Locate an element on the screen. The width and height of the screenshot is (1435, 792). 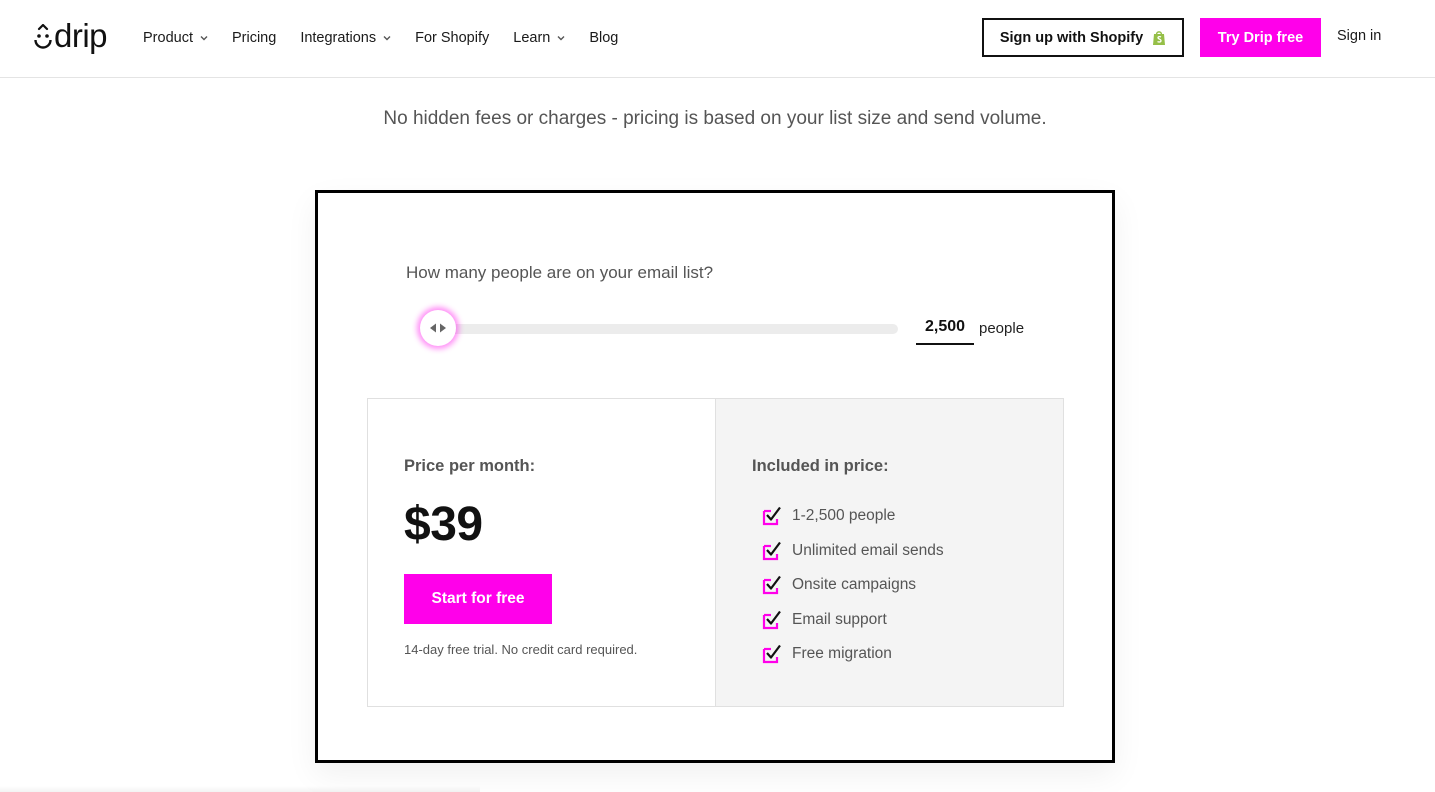
logo-wordmark: drip is located at coordinates (81, 35).